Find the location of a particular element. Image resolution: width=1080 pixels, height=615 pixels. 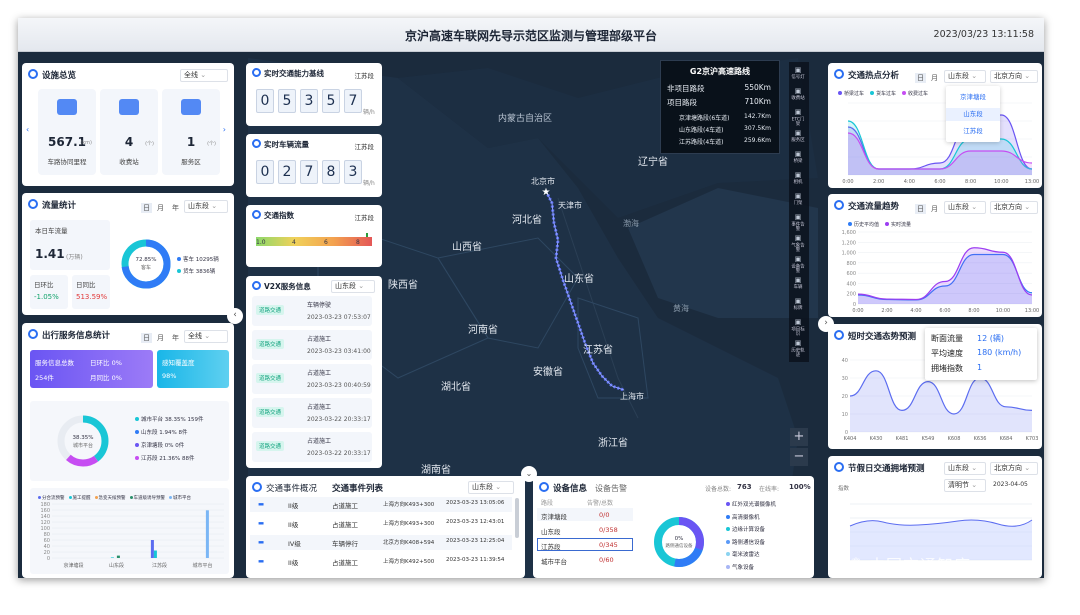

watermark: 中国交通智库 is located at coordinates (920, 565).